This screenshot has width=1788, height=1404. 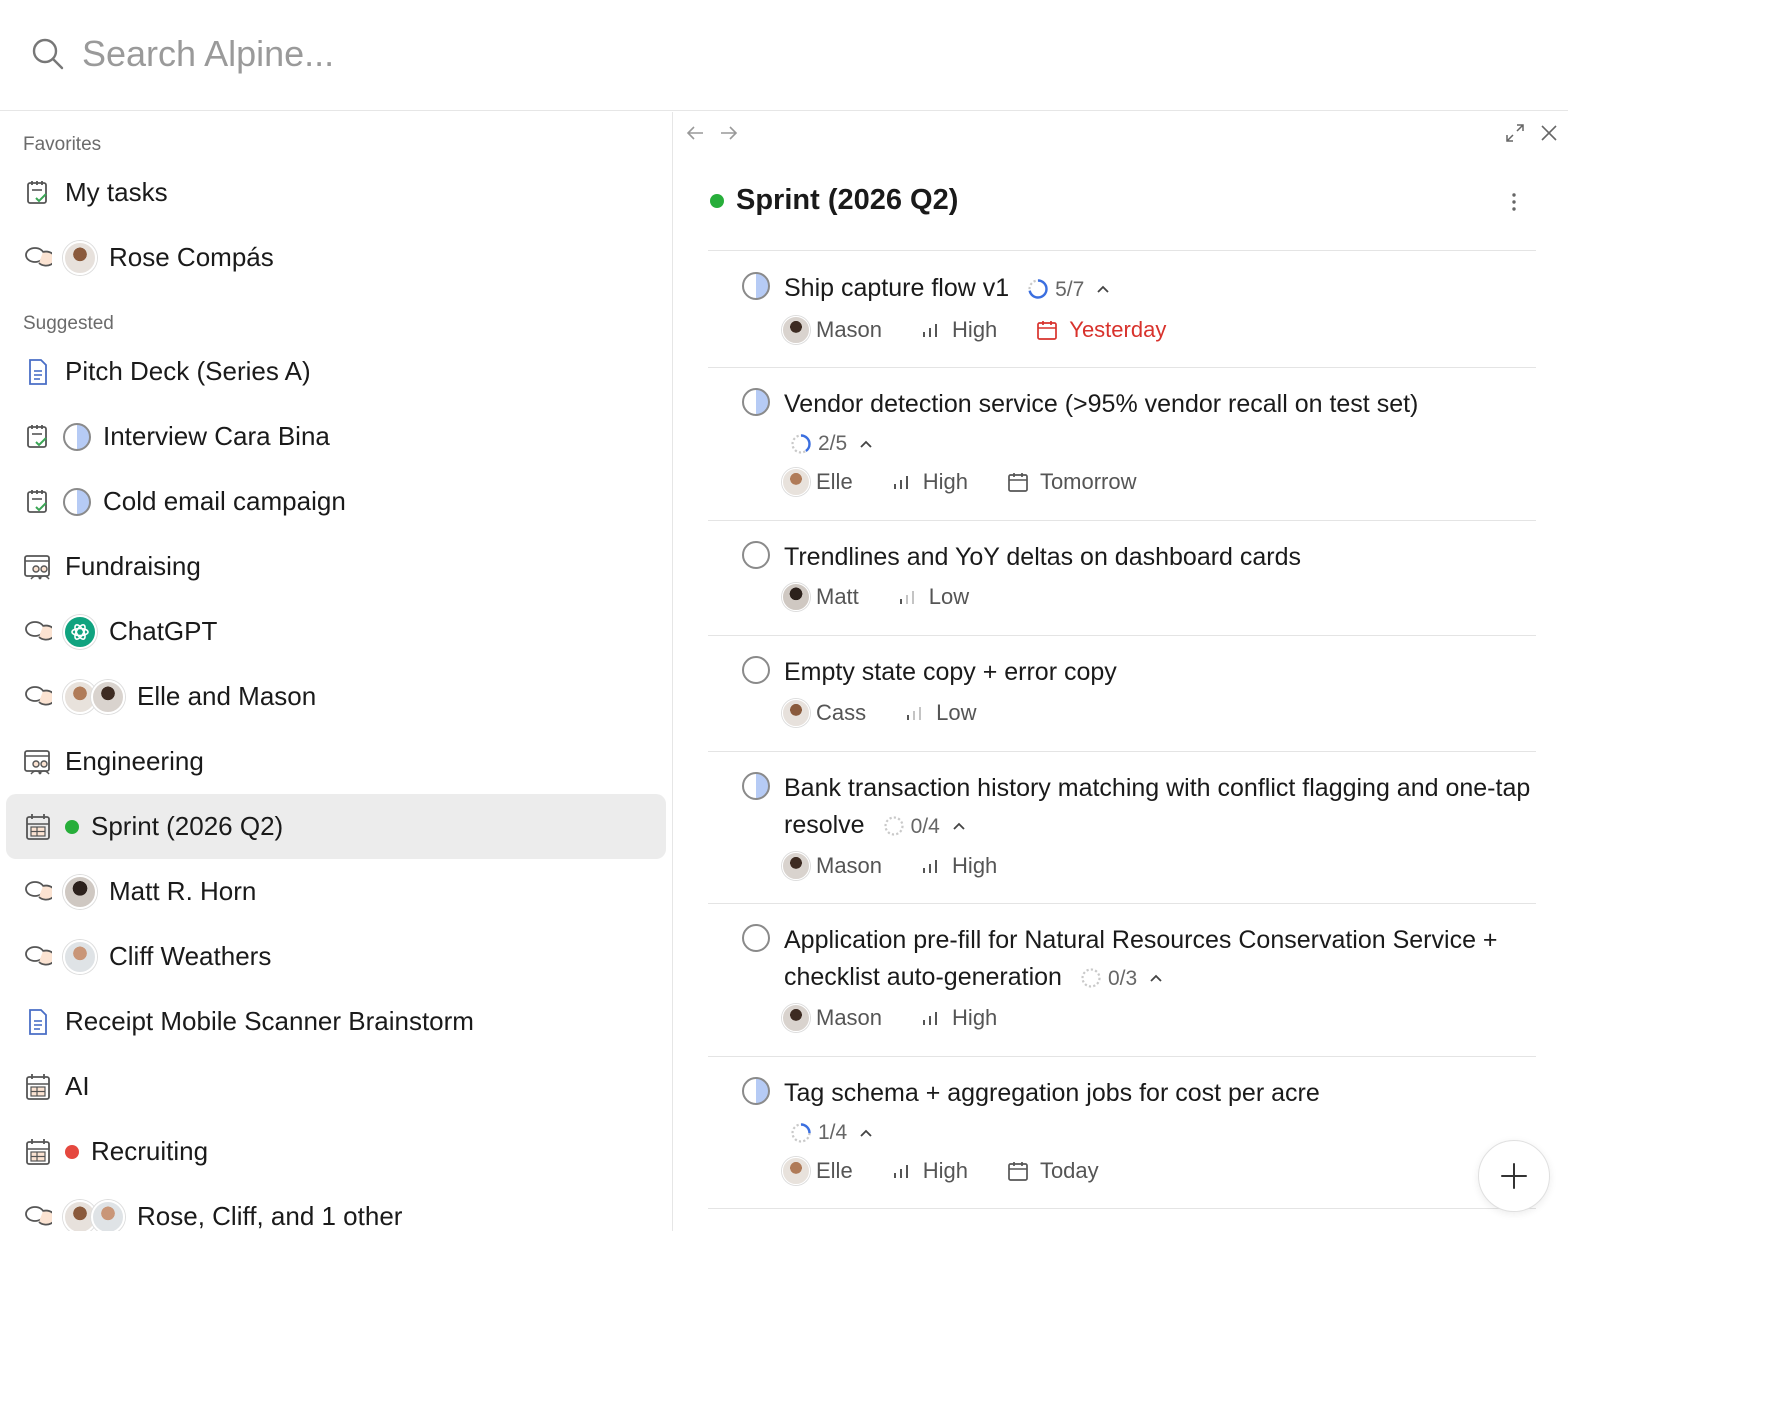 I want to click on due-date-field: Yesterday, so click(x=1100, y=330).